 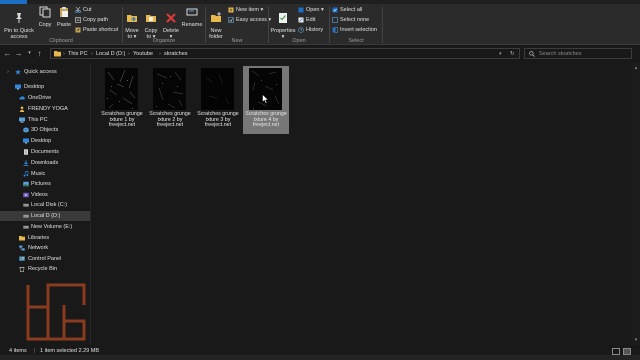 What do you see at coordinates (311, 10) in the screenshot?
I see `open-button: Open ▾` at bounding box center [311, 10].